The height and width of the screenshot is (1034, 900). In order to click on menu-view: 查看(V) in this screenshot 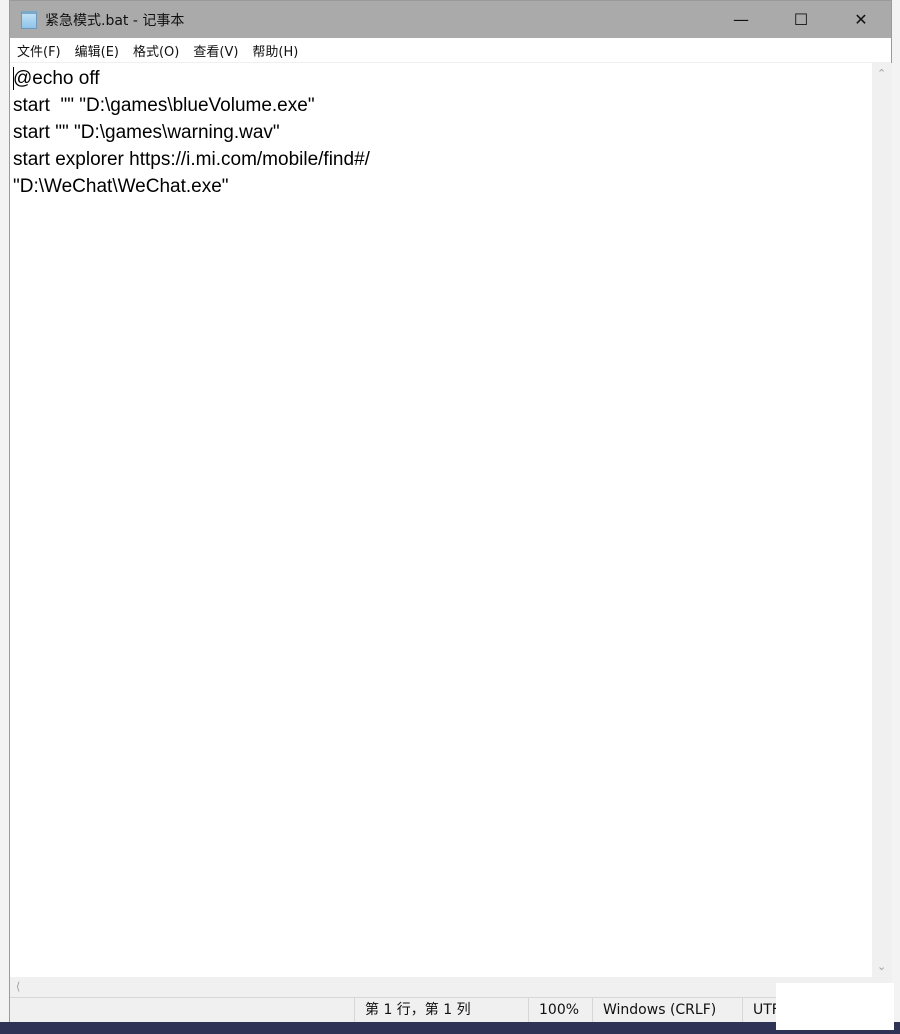, I will do `click(215, 50)`.